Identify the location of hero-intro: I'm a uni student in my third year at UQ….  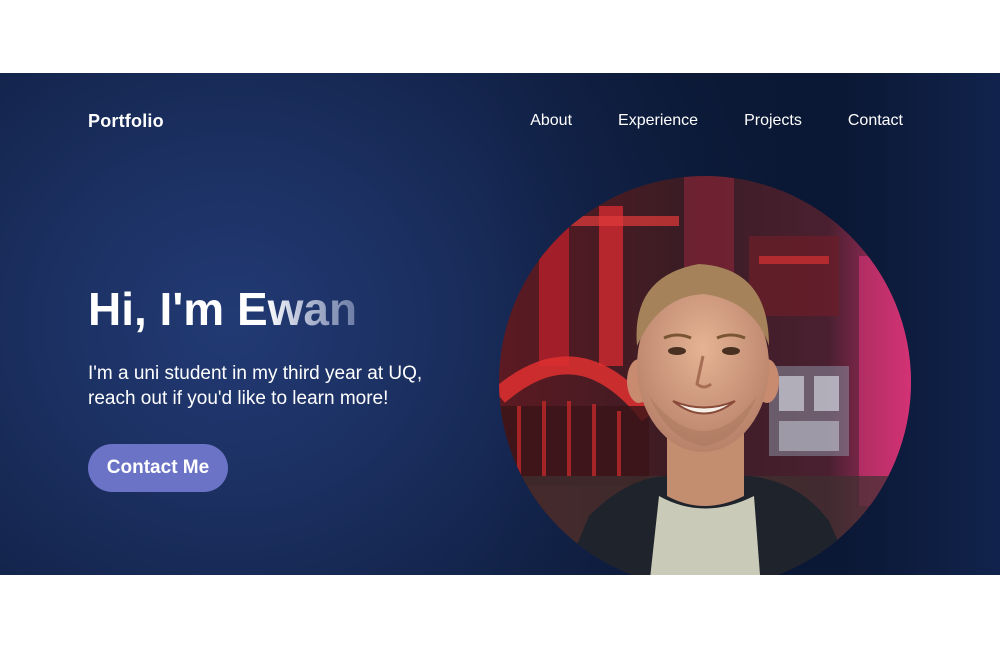
(278, 386).